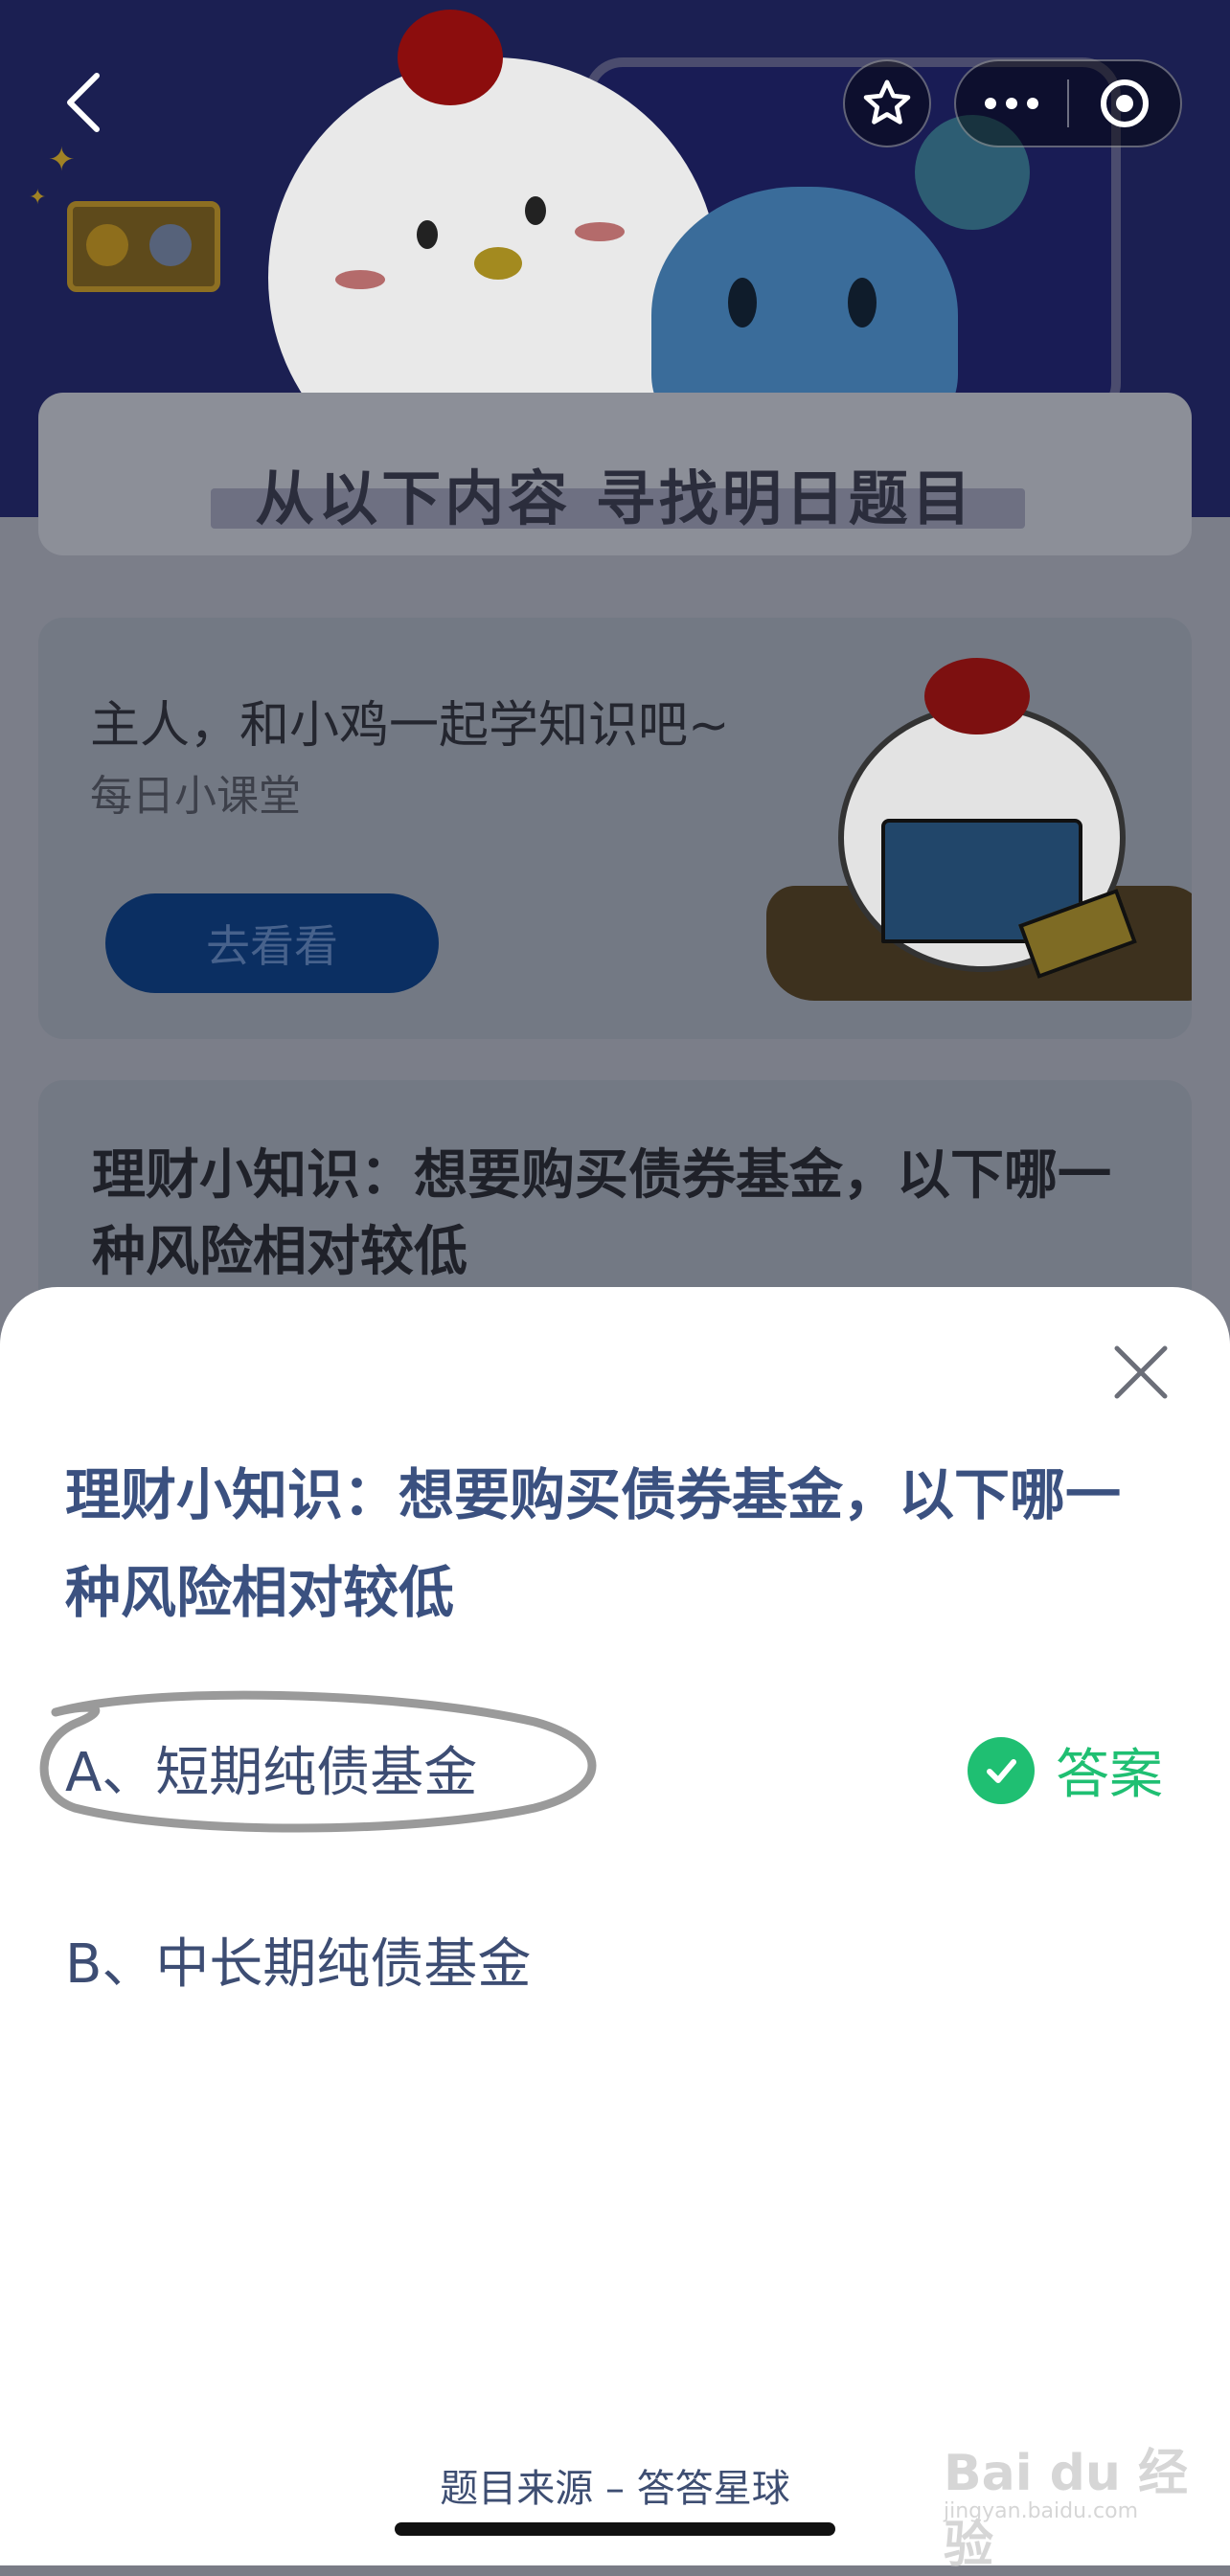 The height and width of the screenshot is (2576, 1230). What do you see at coordinates (272, 943) in the screenshot?
I see `go-see-button: 去看看` at bounding box center [272, 943].